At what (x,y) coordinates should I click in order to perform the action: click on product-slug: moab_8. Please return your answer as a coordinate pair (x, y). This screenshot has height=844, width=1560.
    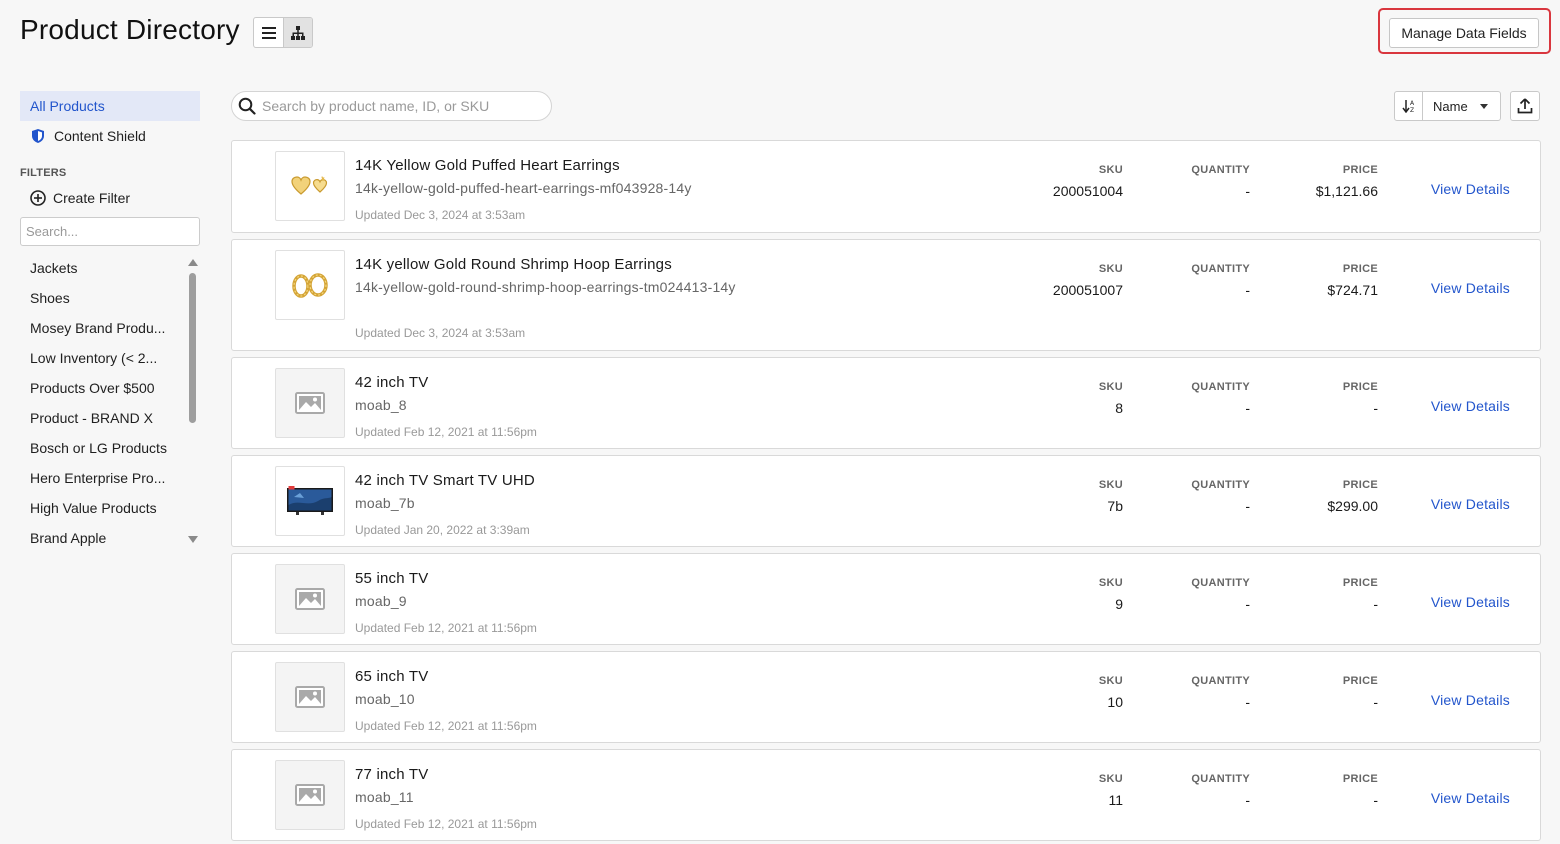
    Looking at the image, I should click on (381, 405).